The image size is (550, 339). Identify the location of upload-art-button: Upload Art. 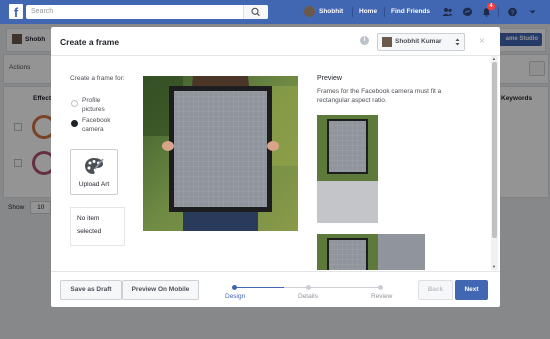
(94, 172).